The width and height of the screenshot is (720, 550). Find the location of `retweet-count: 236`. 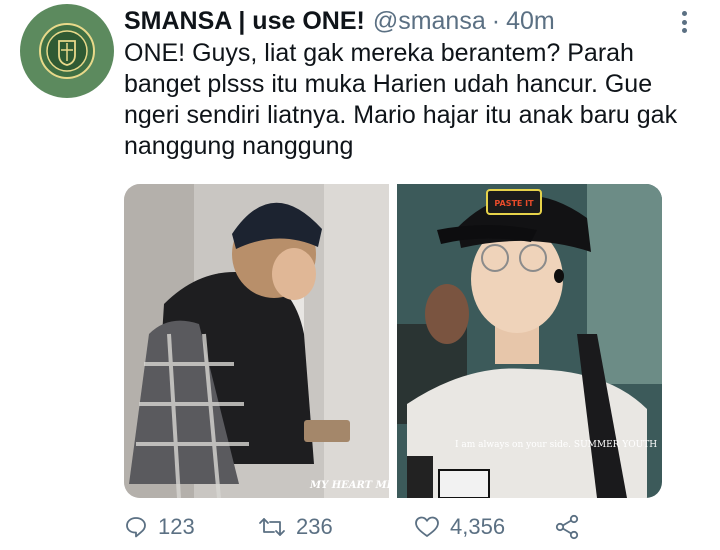

retweet-count: 236 is located at coordinates (314, 526).